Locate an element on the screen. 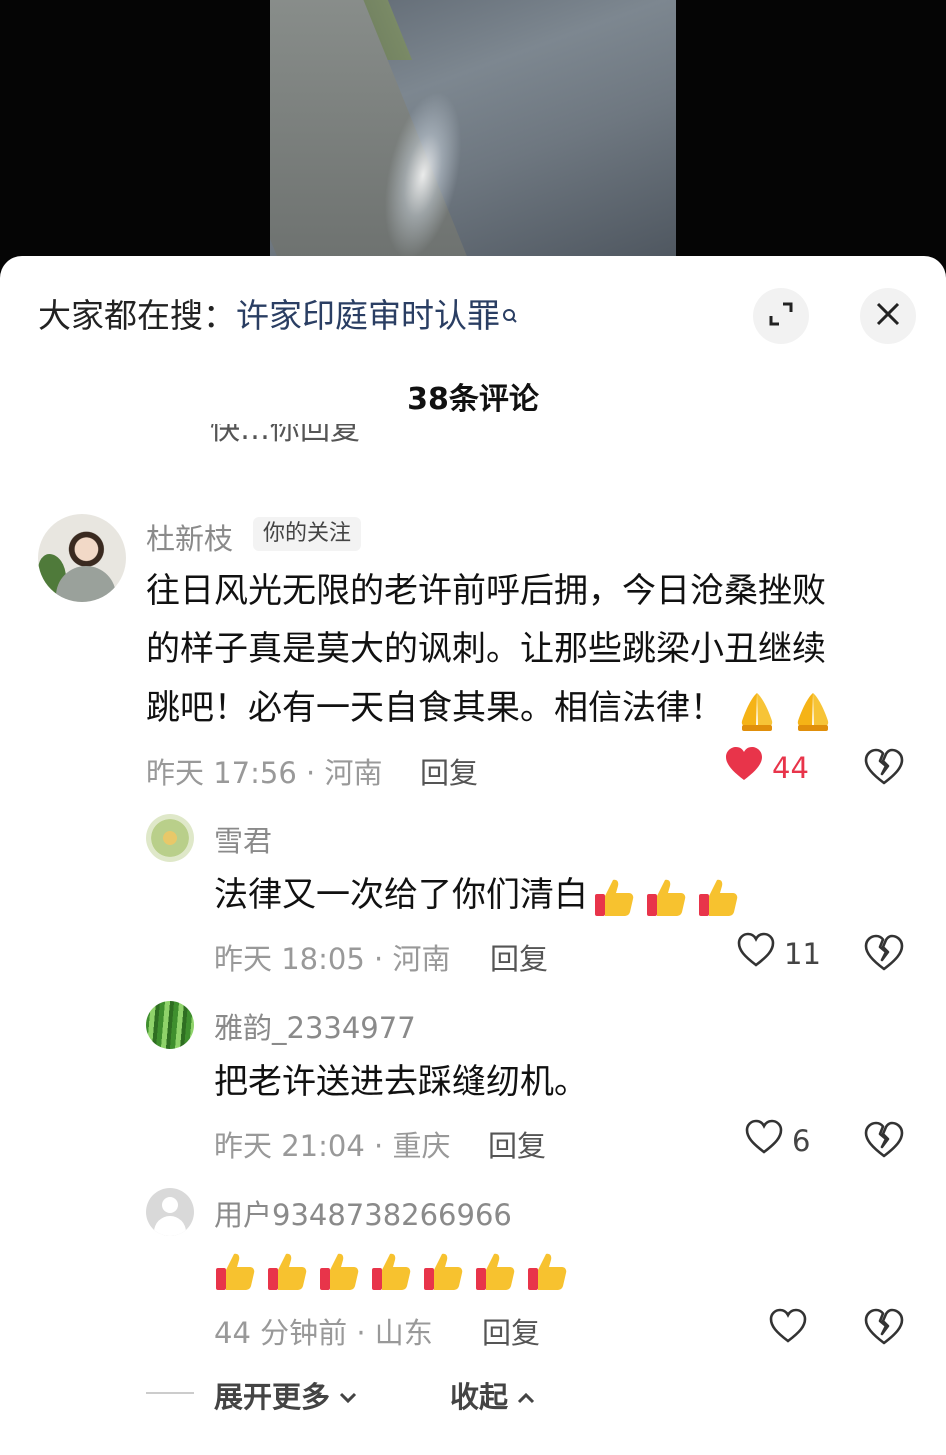 This screenshot has width=946, height=1455. comment-text: 法律又一次给了你们清白 is located at coordinates (479, 895).